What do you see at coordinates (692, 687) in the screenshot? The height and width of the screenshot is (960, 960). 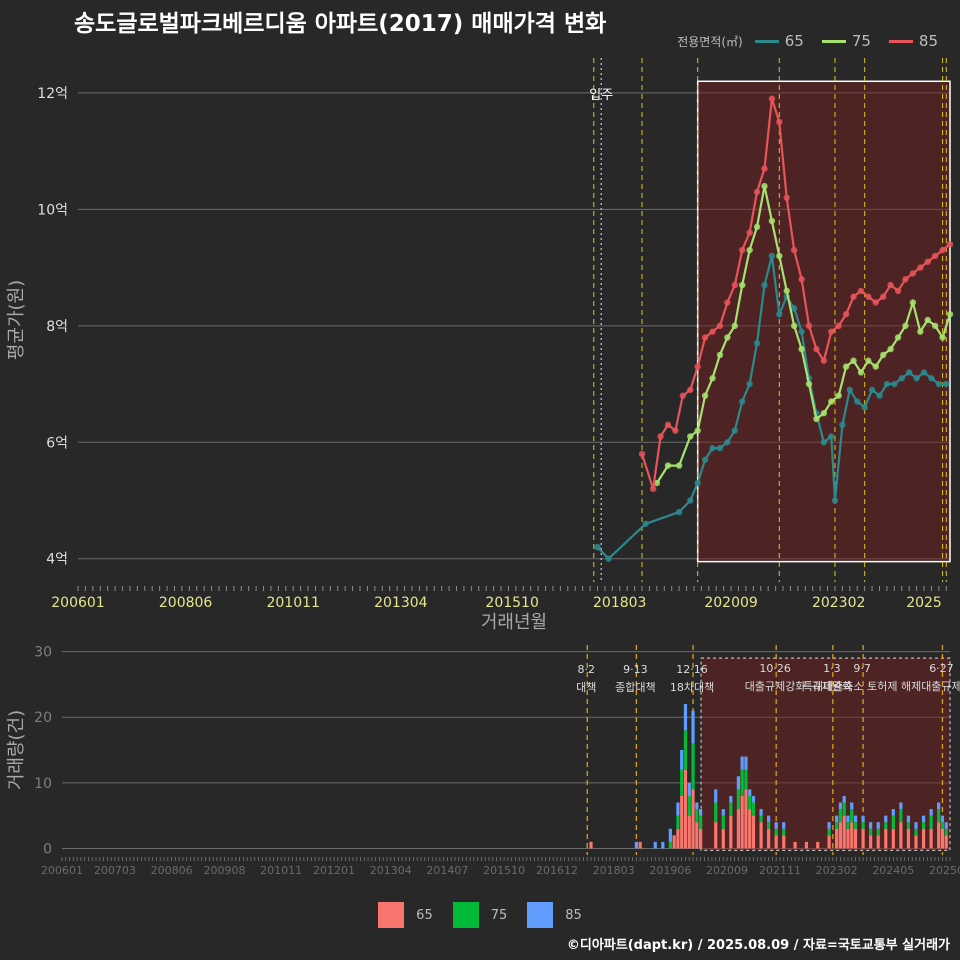 I see `event-label: 18차대책` at bounding box center [692, 687].